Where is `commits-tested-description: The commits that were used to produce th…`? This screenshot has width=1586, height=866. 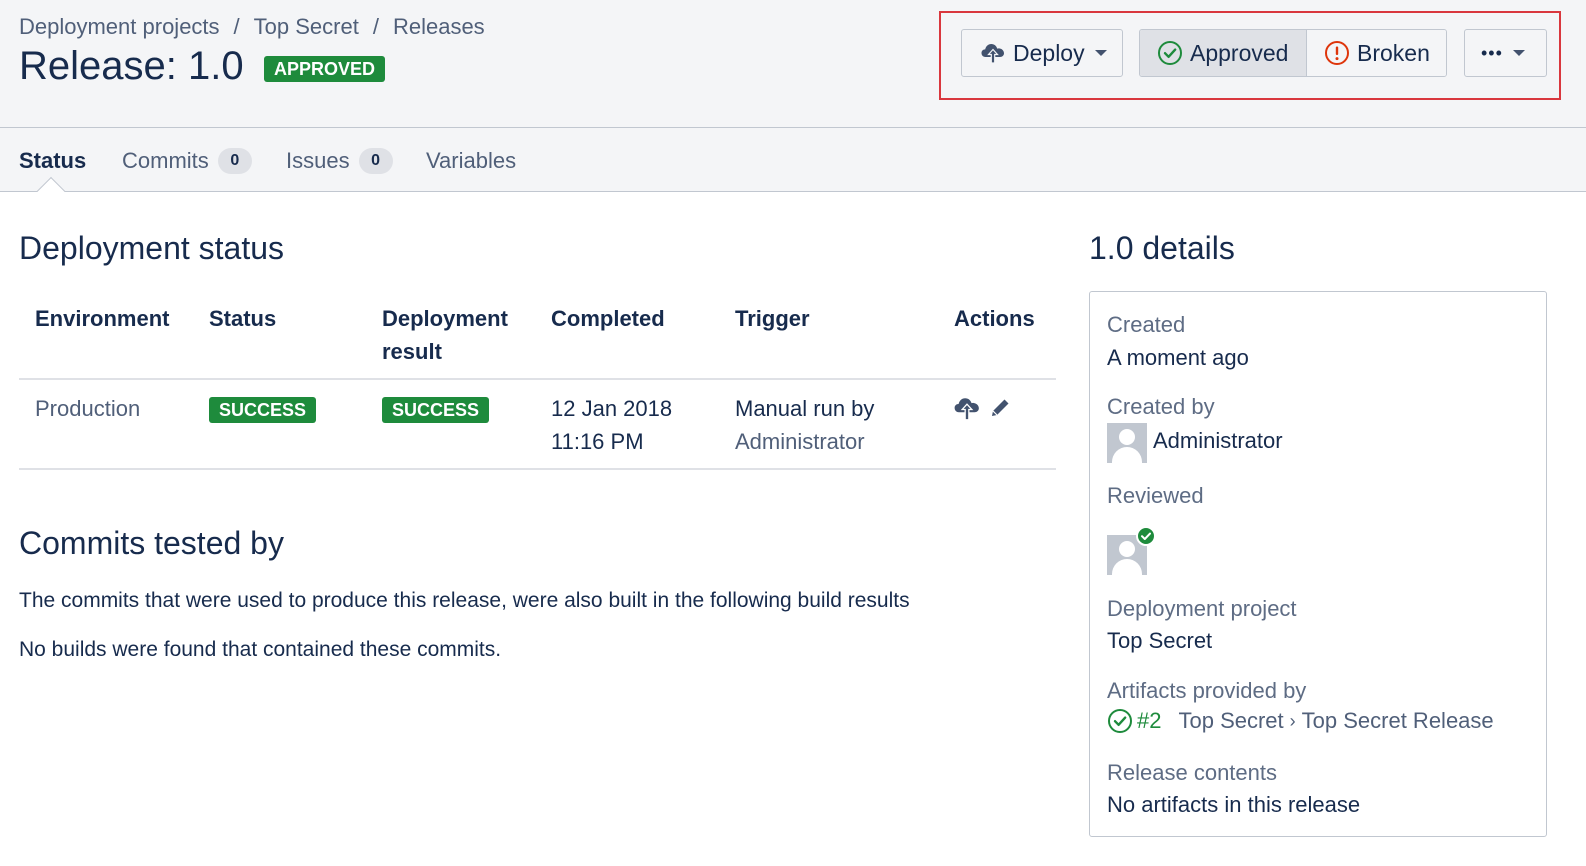 commits-tested-description: The commits that were used to produce th… is located at coordinates (464, 600).